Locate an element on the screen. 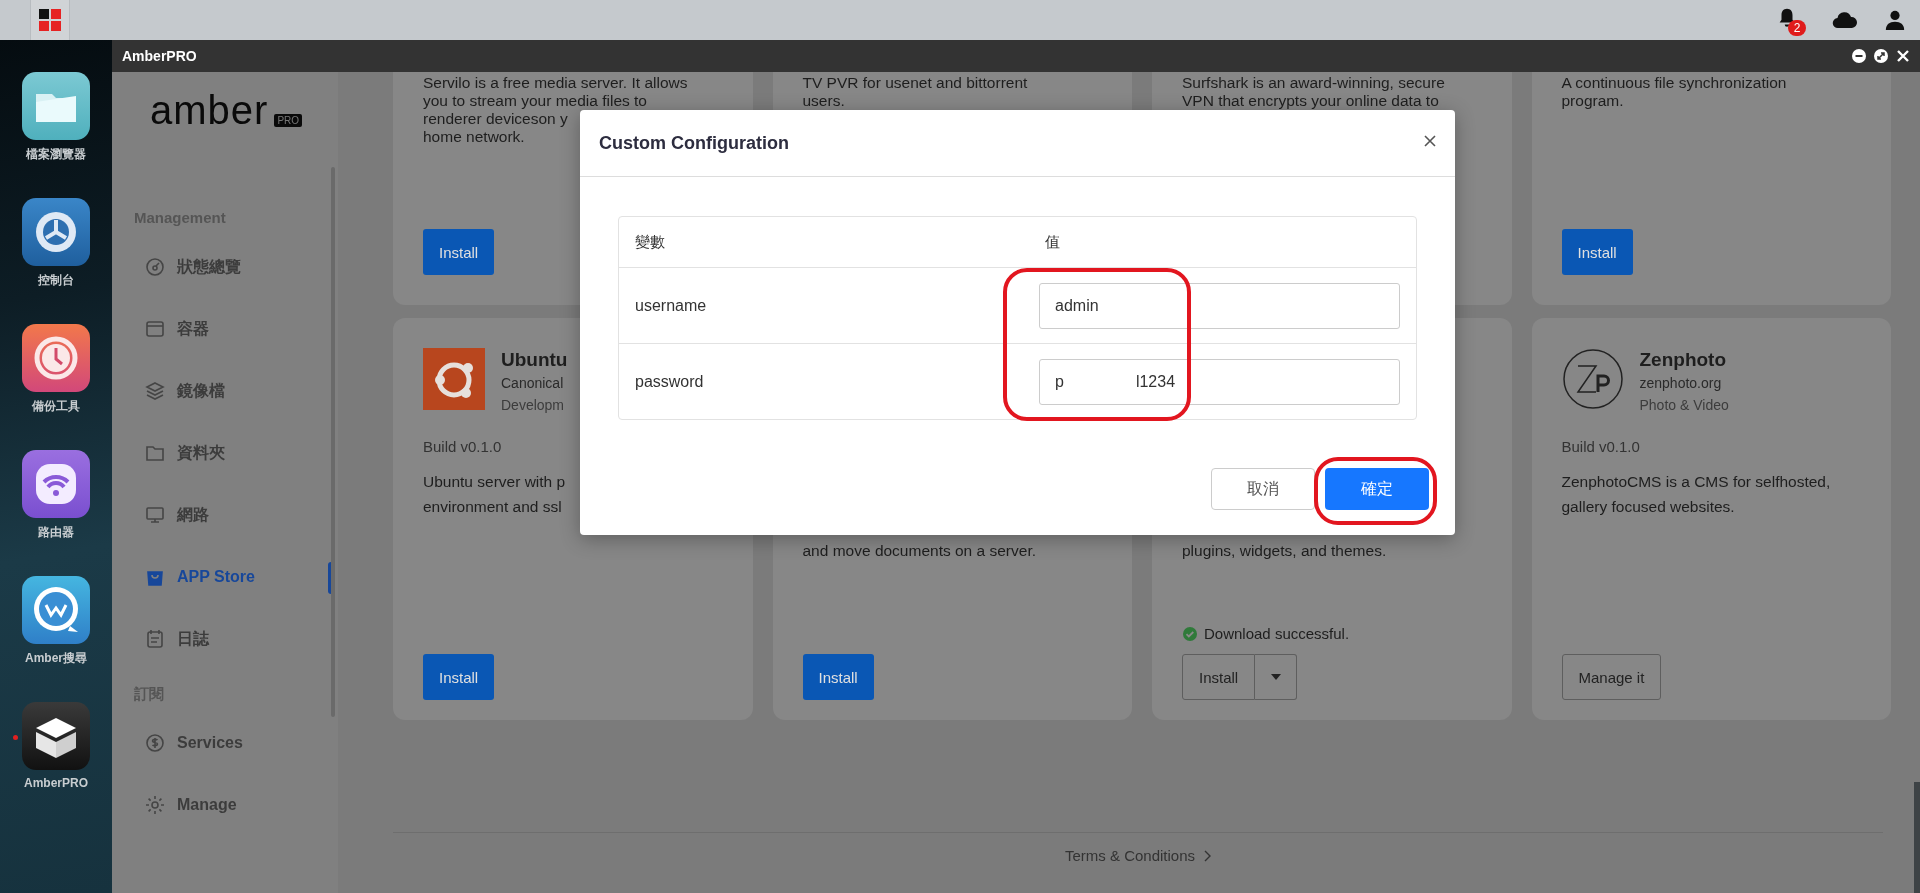 The width and height of the screenshot is (1920, 893). minimize-icon is located at coordinates (1859, 56).